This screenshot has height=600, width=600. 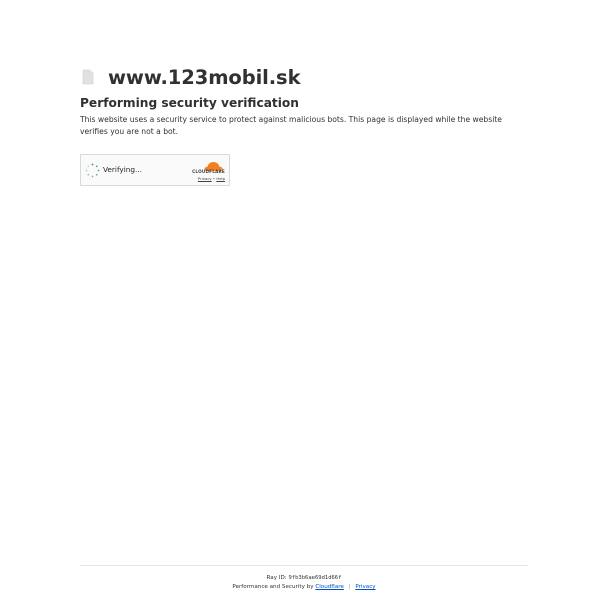 What do you see at coordinates (273, 587) in the screenshot?
I see `performance-label: Performance and Security by` at bounding box center [273, 587].